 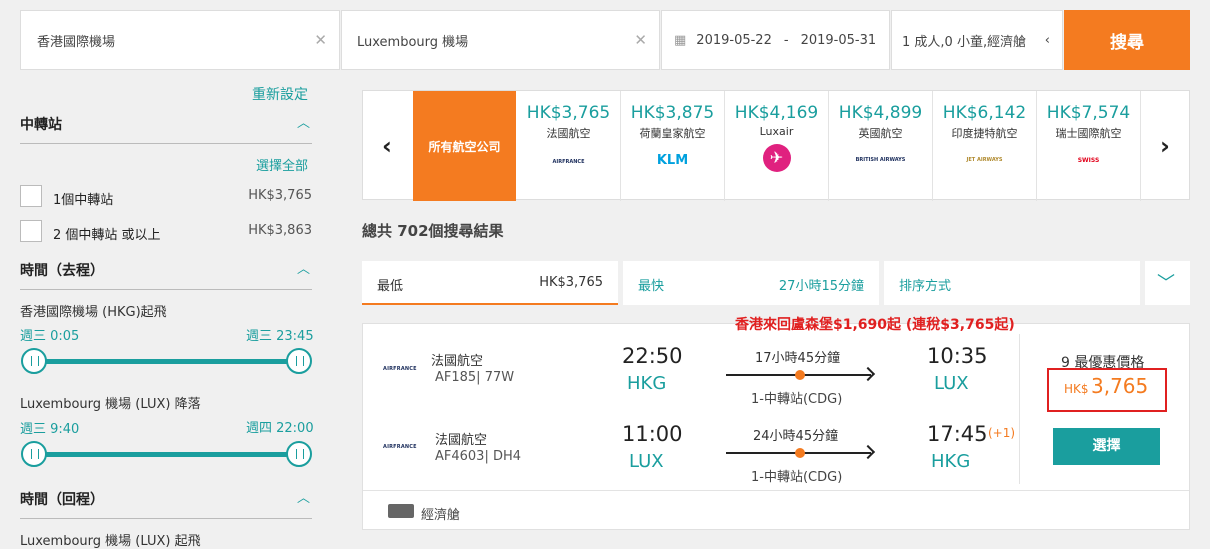 I want to click on airline-price: HK$4,169, so click(x=776, y=113).